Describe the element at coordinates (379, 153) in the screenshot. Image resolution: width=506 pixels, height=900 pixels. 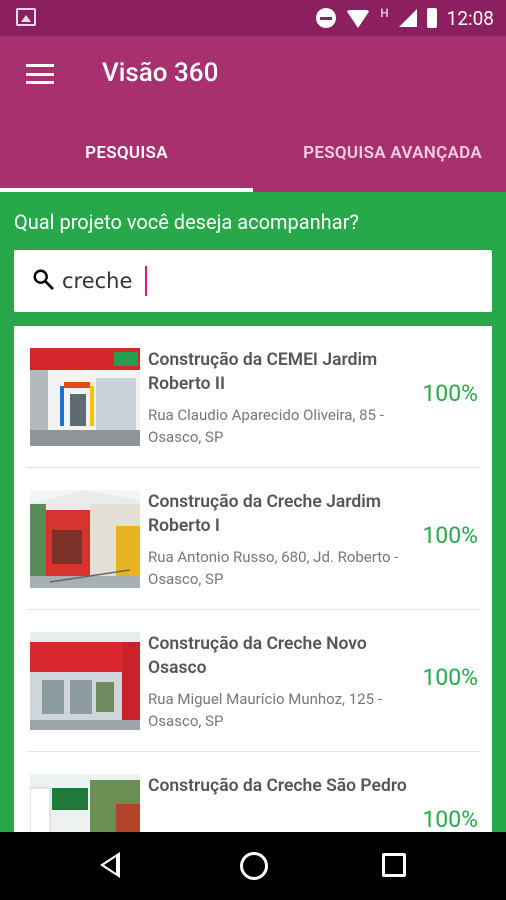
I see `tab-pesquisa-avancada: PESQUISA AVANÇADA` at that location.